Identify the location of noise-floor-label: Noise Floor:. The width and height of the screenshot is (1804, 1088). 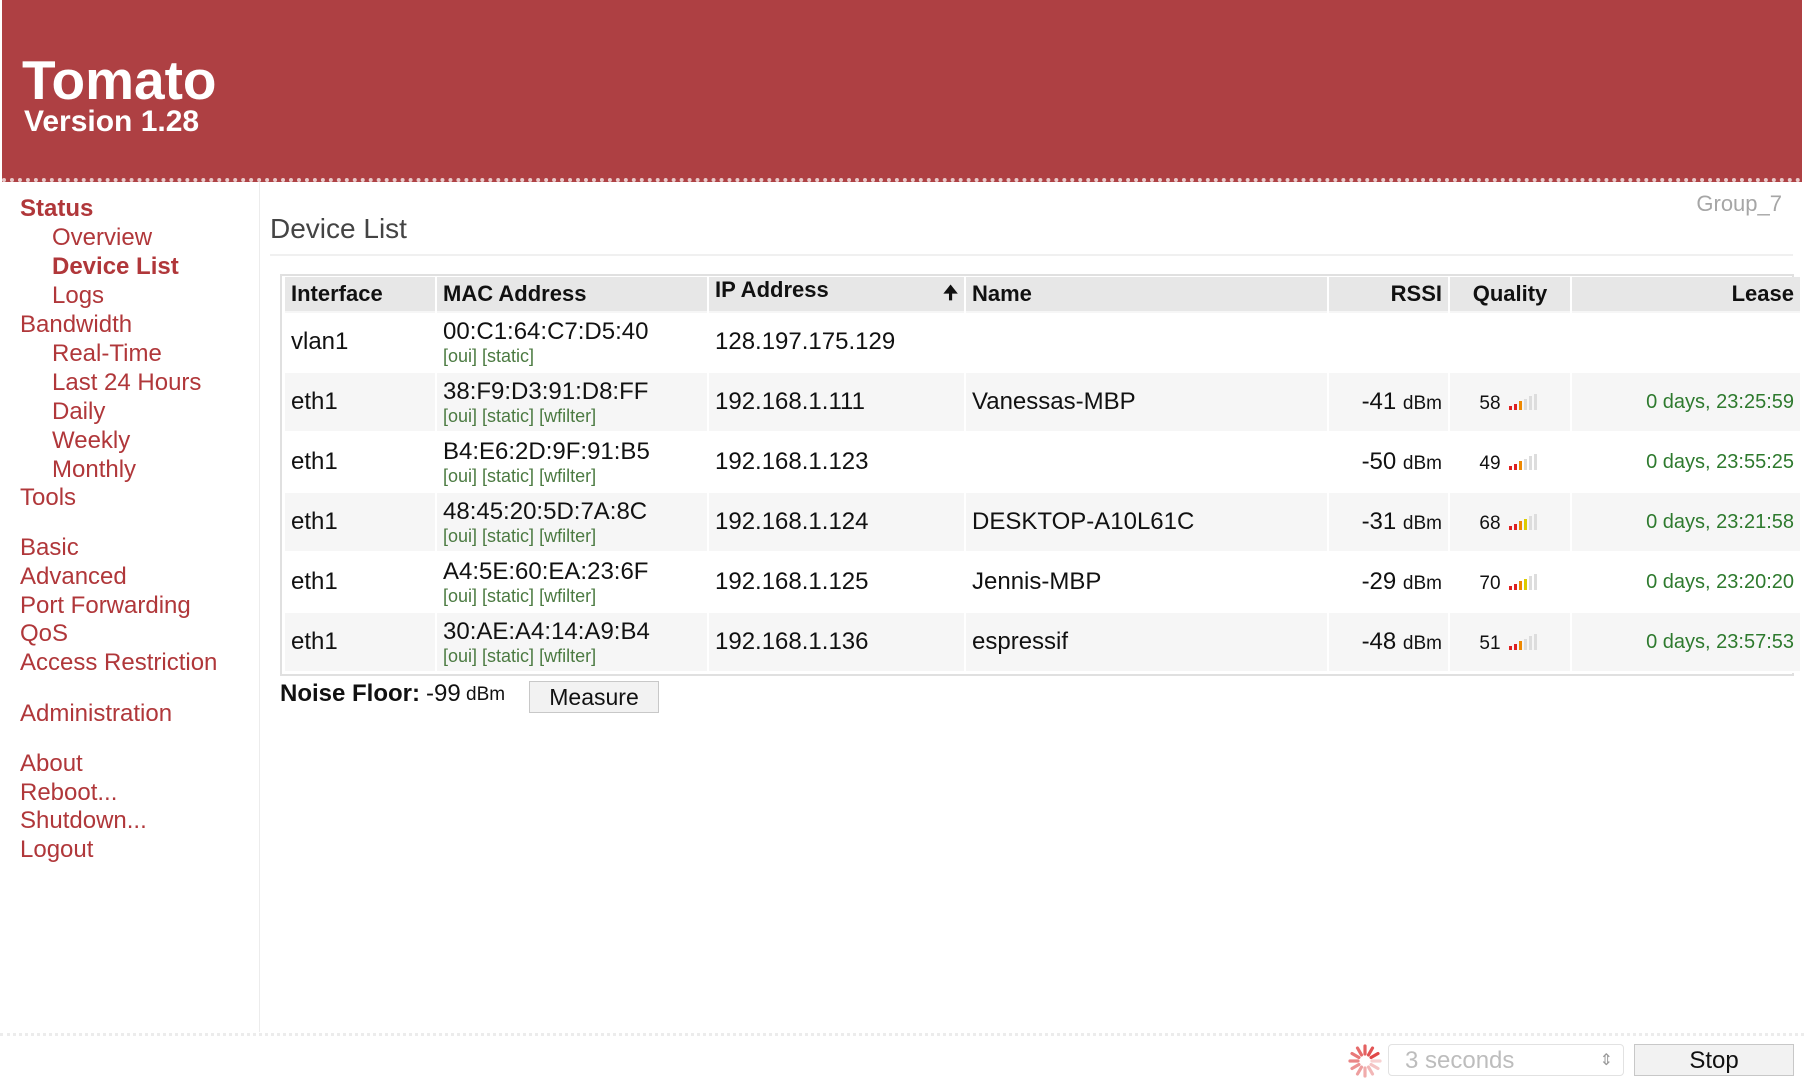
(350, 693).